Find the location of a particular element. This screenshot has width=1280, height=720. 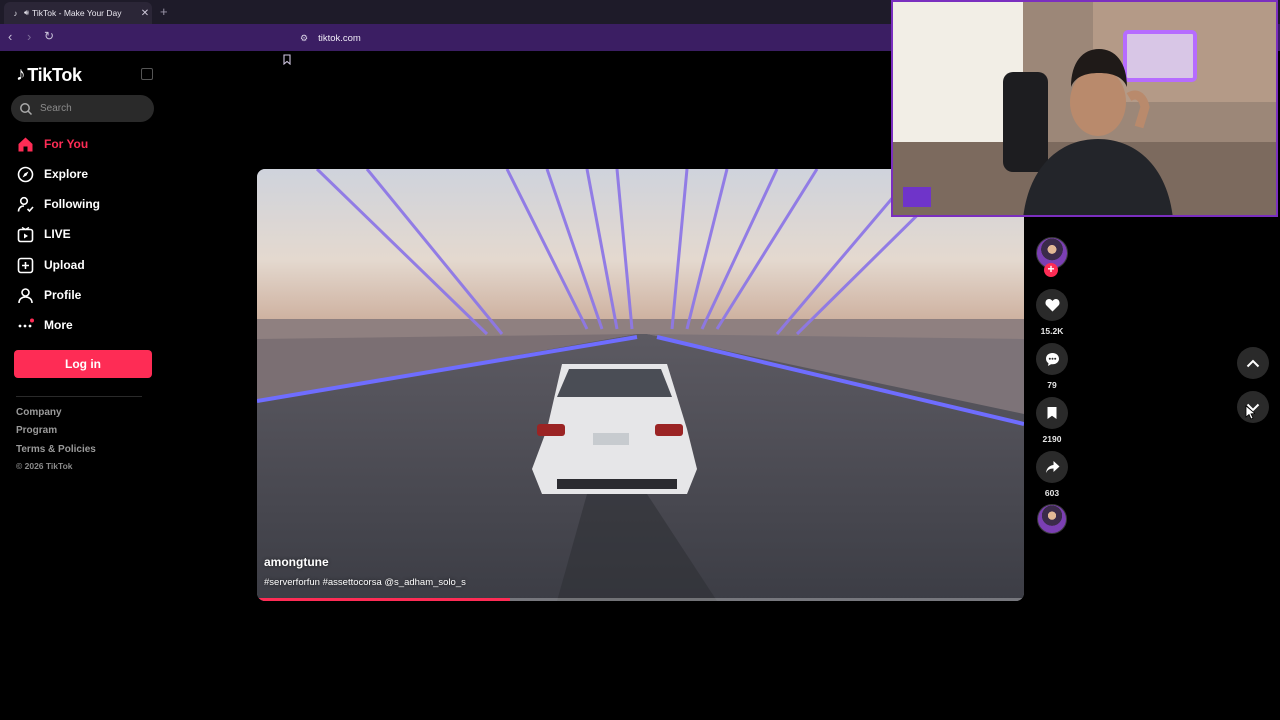

video-username: amongtune is located at coordinates (296, 562).